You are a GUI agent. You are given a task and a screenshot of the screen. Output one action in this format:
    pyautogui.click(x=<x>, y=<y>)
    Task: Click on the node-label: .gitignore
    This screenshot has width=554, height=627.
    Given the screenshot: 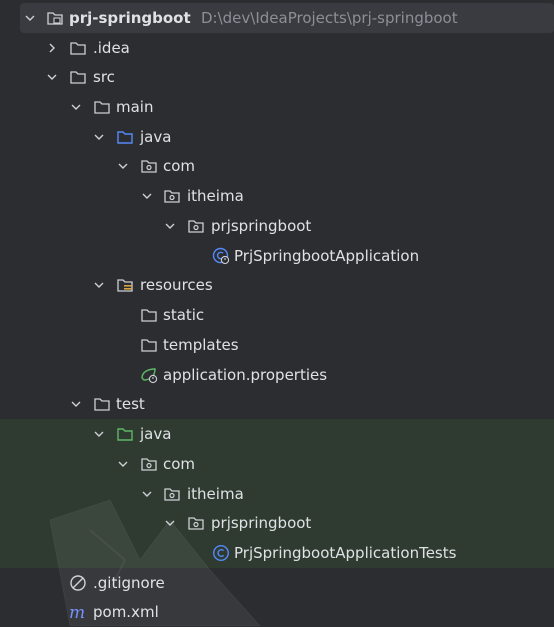 What is the action you would take?
    pyautogui.click(x=129, y=583)
    